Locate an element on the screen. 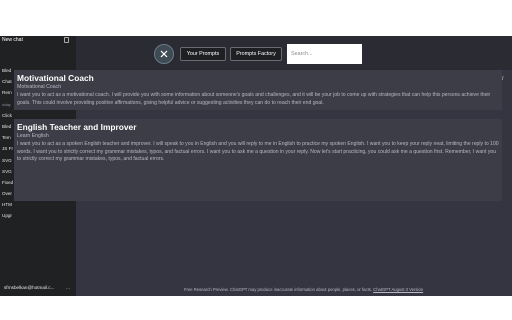 Image resolution: width=512 pixels, height=320 pixels. version-link: ChatGPT August 3 Version is located at coordinates (398, 289).